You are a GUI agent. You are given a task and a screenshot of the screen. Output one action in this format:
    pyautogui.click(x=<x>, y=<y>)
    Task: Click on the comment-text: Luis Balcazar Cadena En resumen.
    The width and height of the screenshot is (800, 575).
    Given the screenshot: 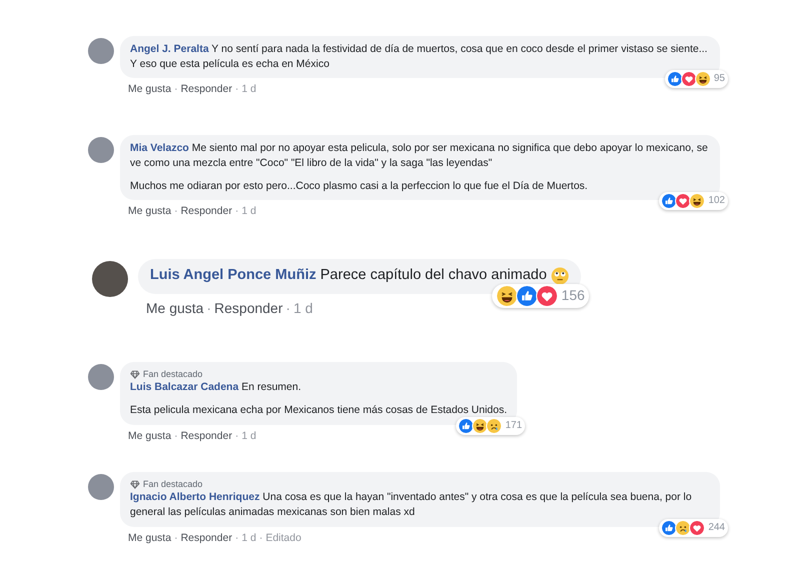 What is the action you would take?
    pyautogui.click(x=215, y=388)
    